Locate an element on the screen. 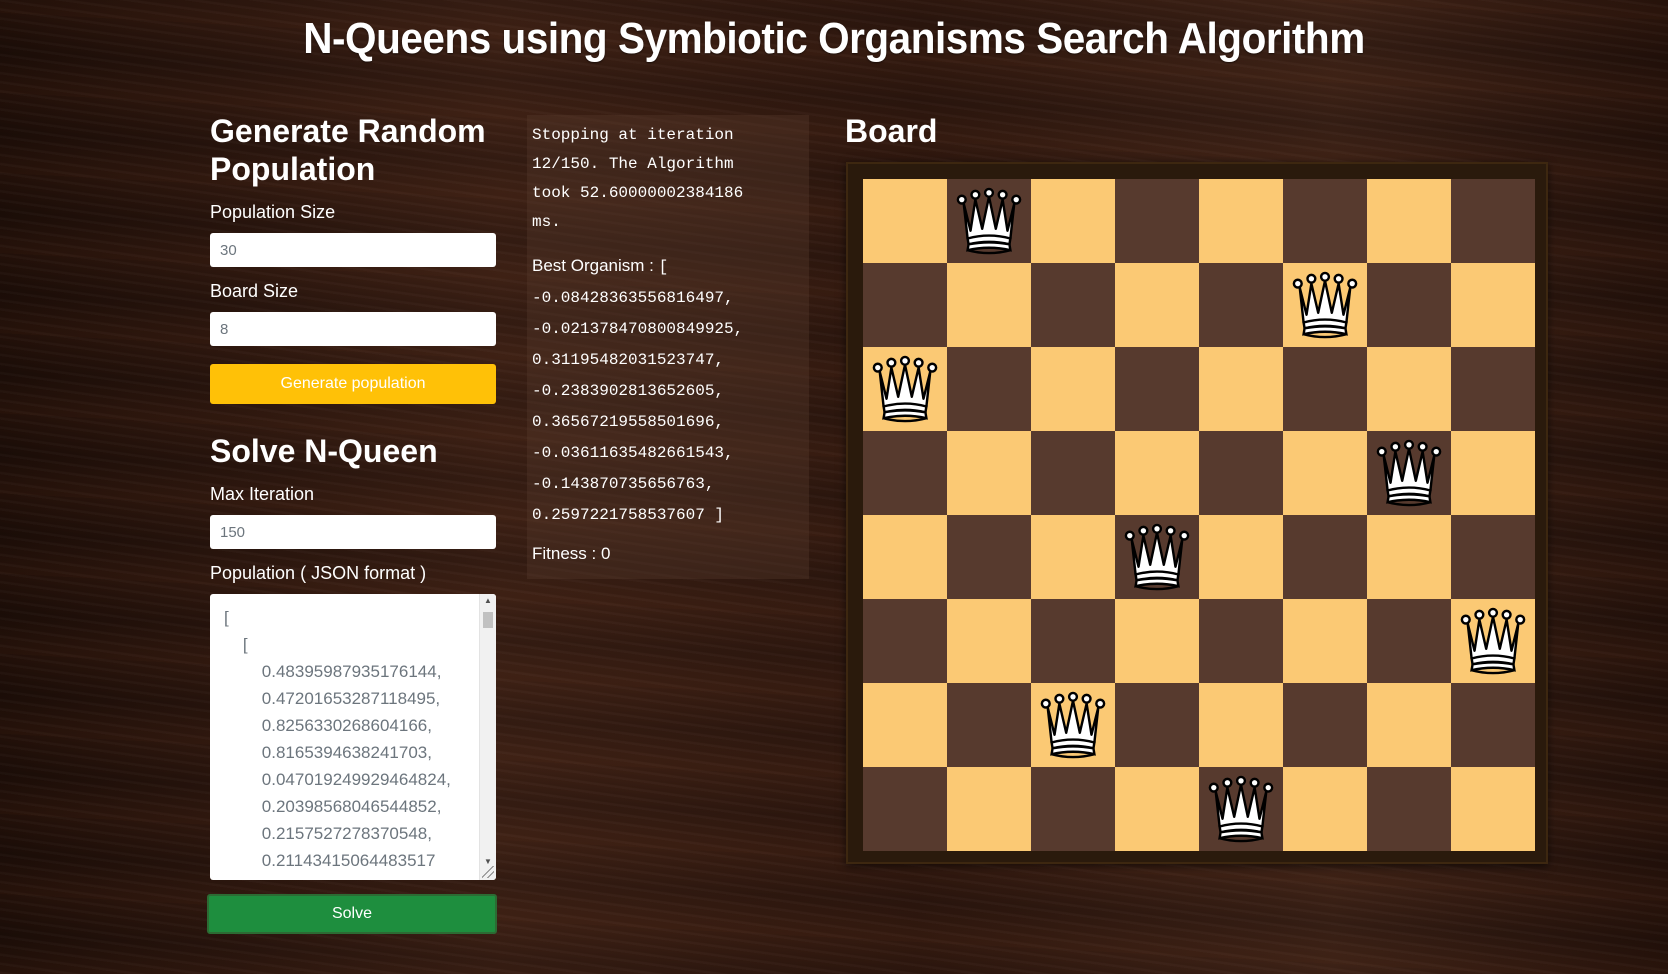  fitness-value: 0 is located at coordinates (605, 553).